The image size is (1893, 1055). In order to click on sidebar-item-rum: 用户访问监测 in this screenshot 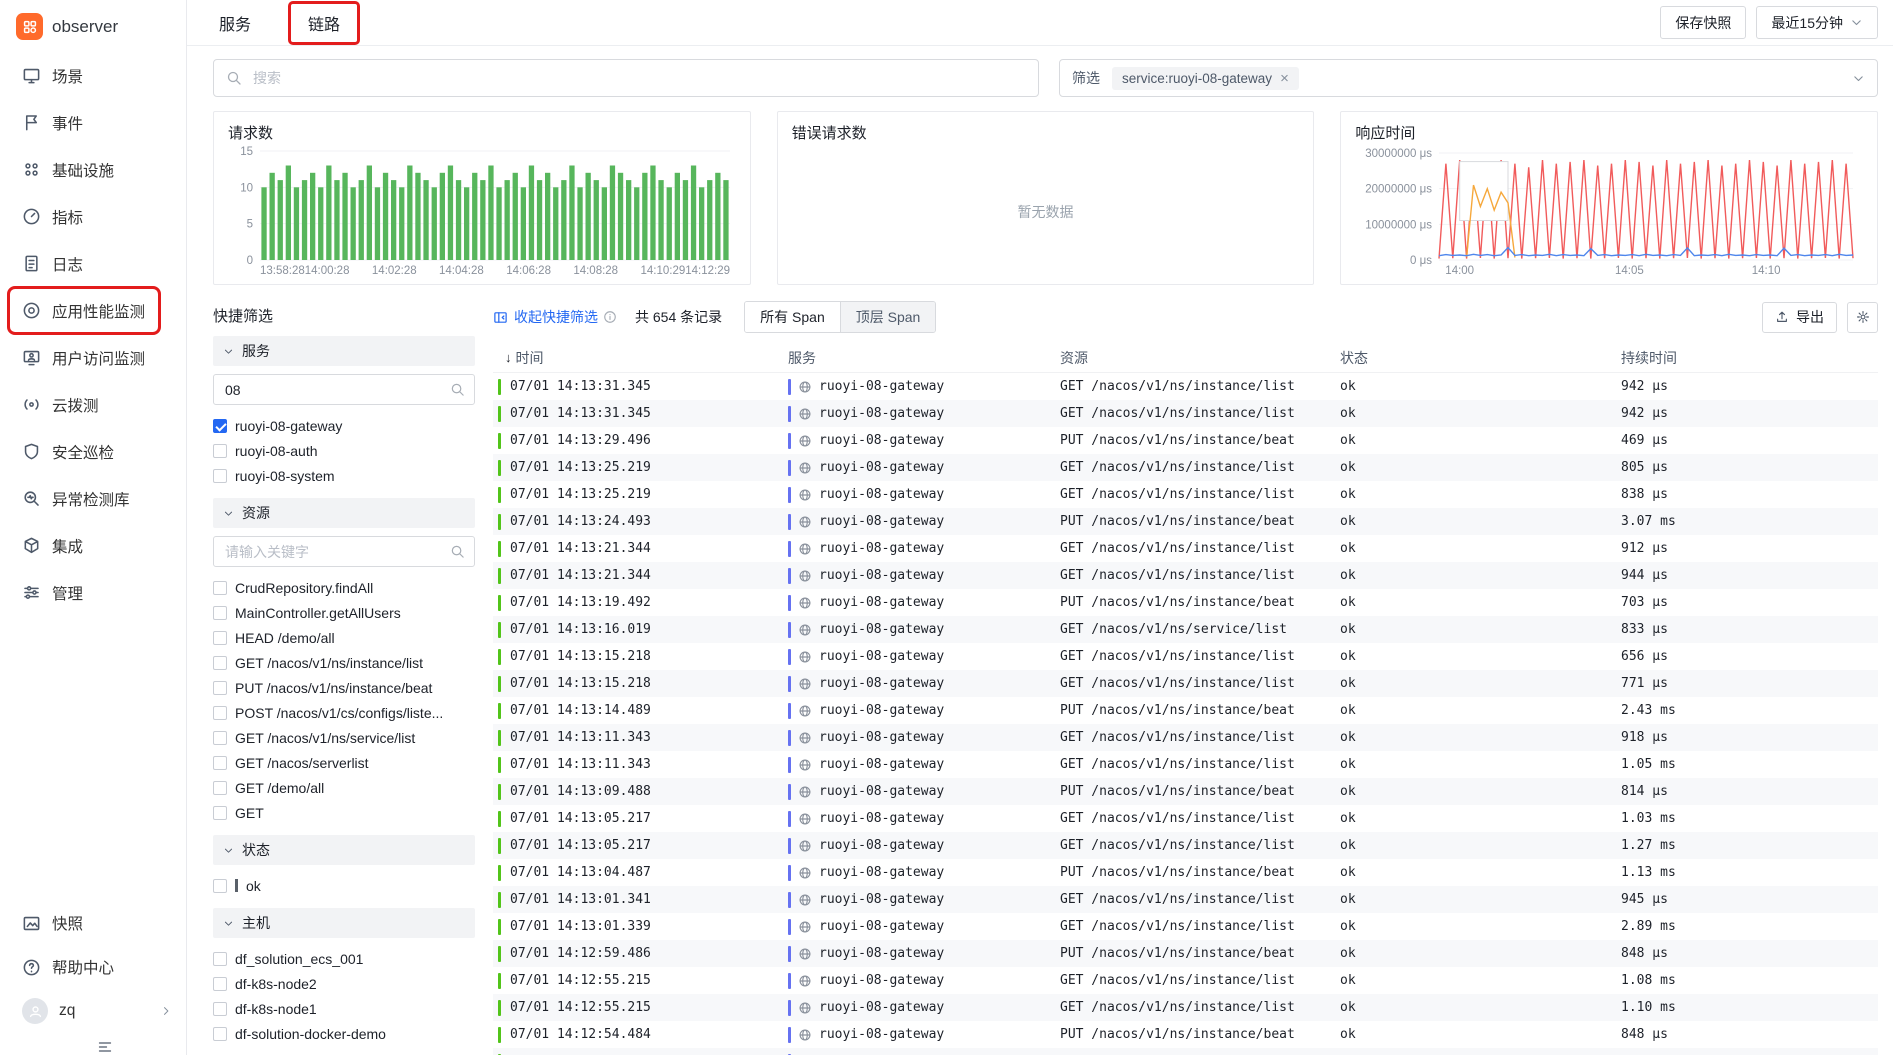, I will do `click(93, 357)`.